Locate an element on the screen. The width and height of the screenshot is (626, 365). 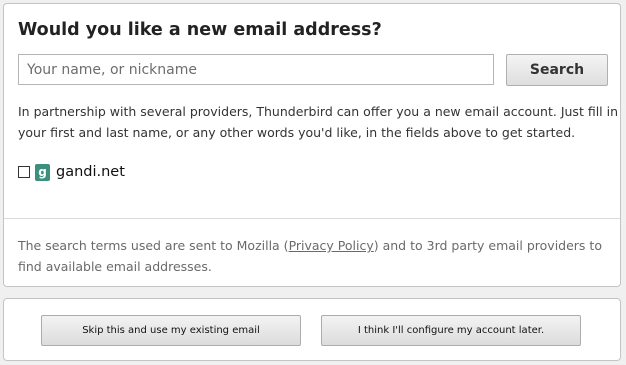
skip-use-existing-button: Skip this and use my existing email is located at coordinates (171, 330).